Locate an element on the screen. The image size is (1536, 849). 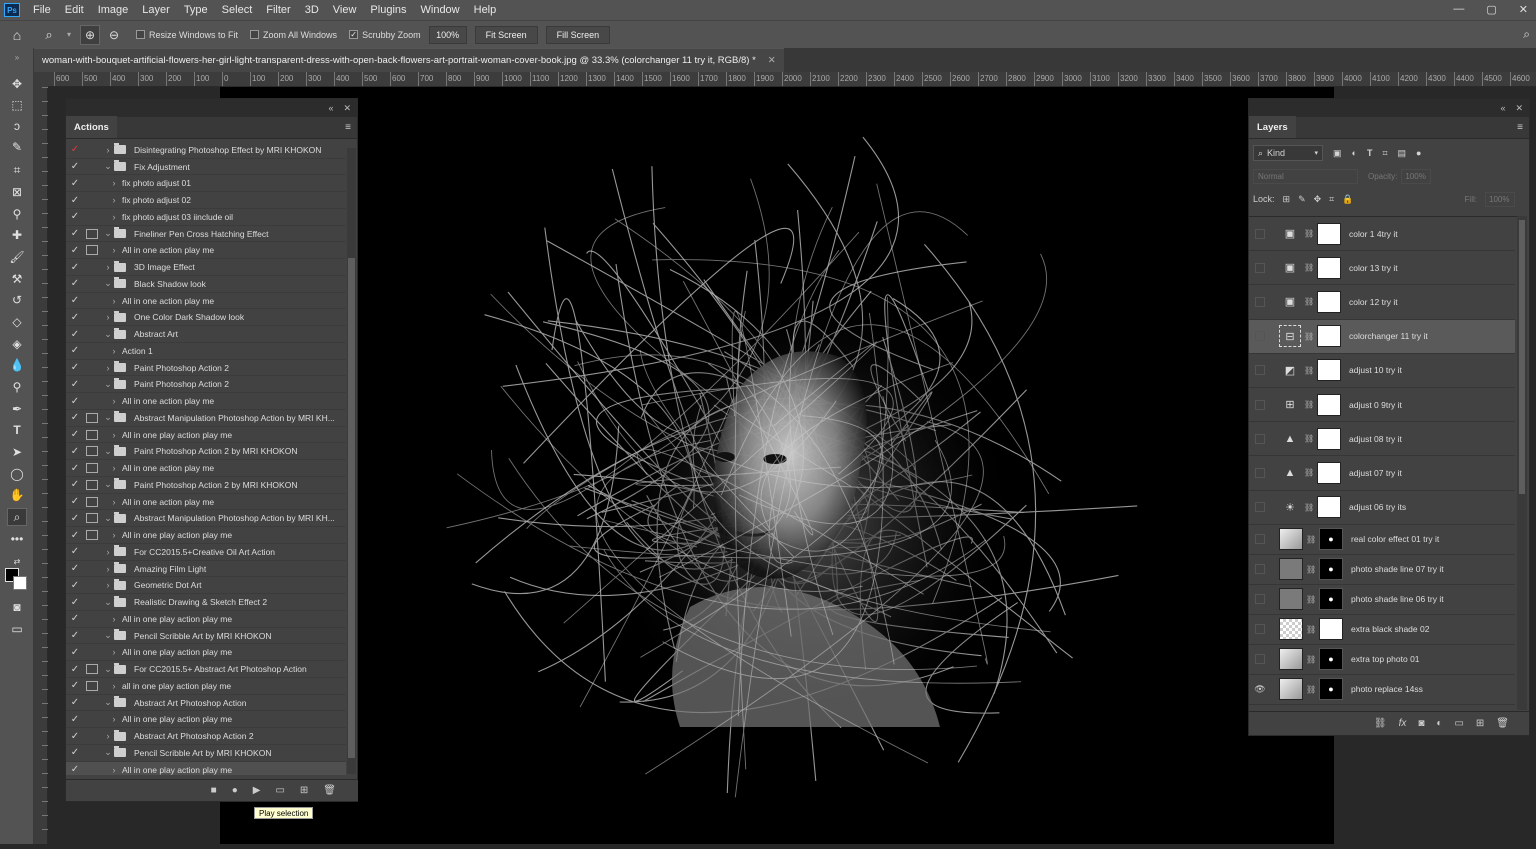
quick-mask-icon: ◙ is located at coordinates (17, 607).